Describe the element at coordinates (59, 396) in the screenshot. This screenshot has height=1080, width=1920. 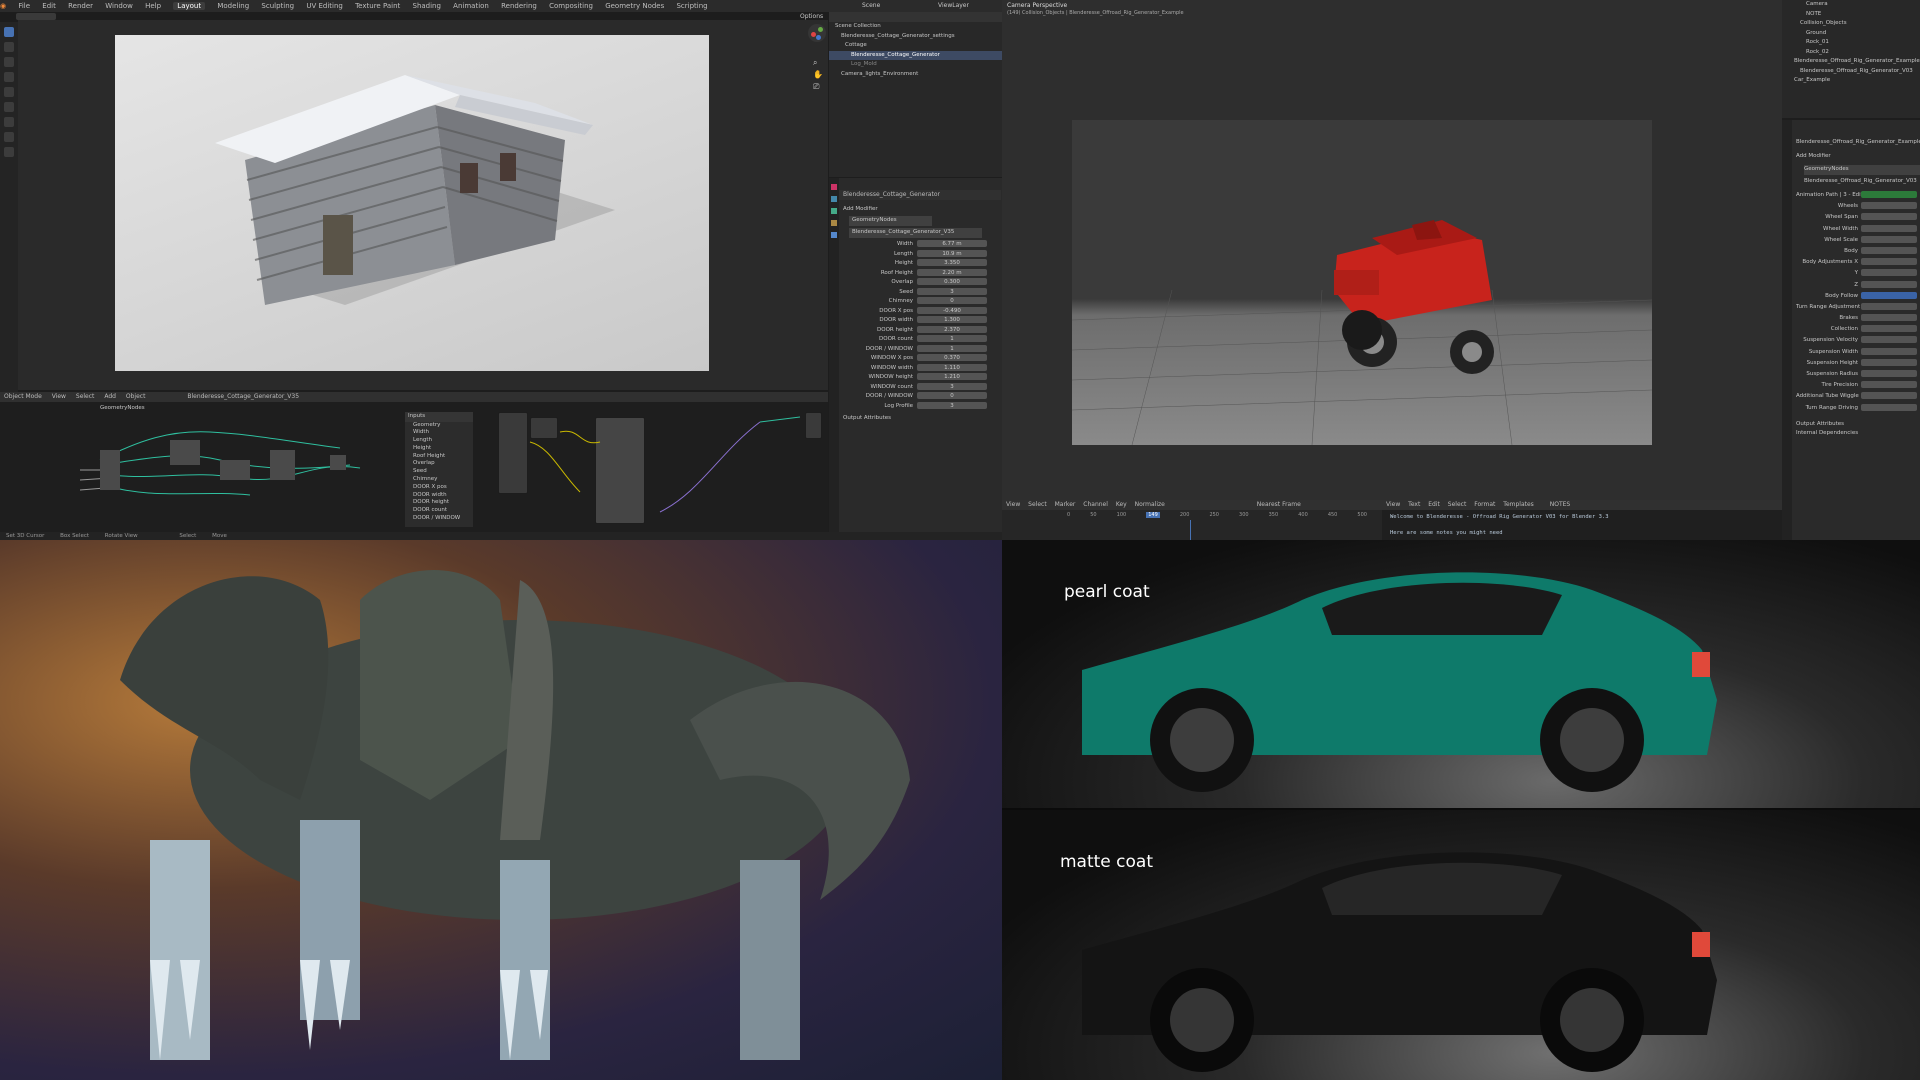
I see `view-menu: View` at that location.